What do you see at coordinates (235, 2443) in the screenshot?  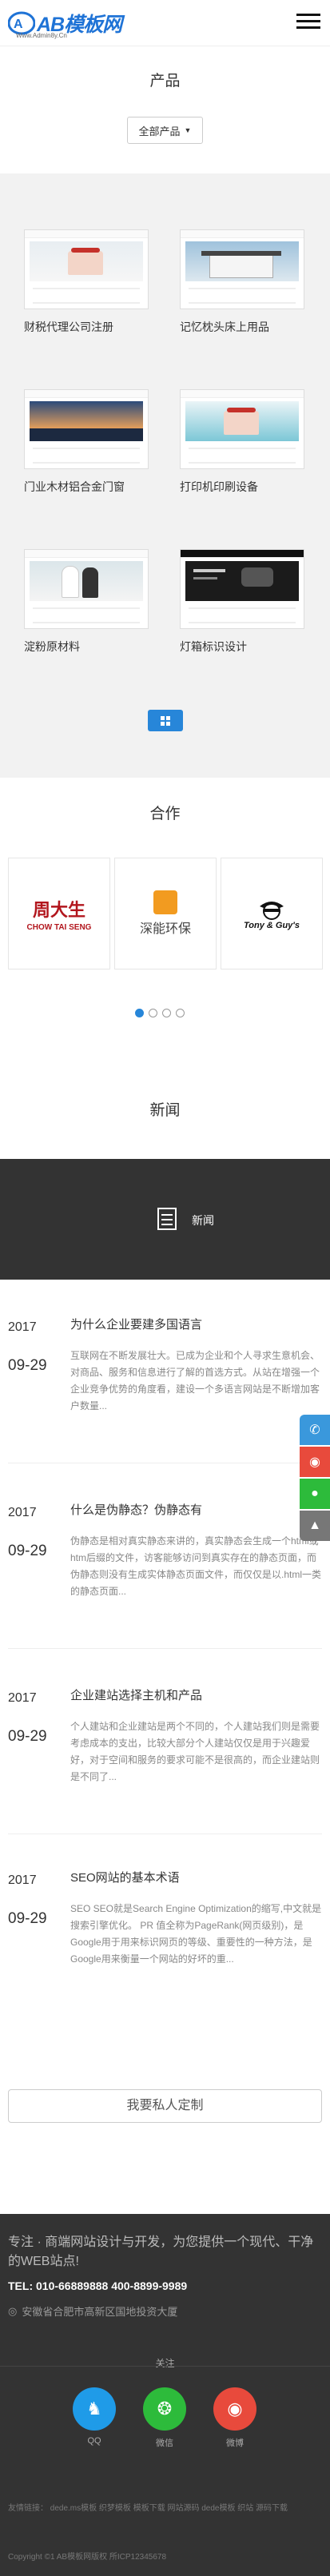 I see `social-label: 微博` at bounding box center [235, 2443].